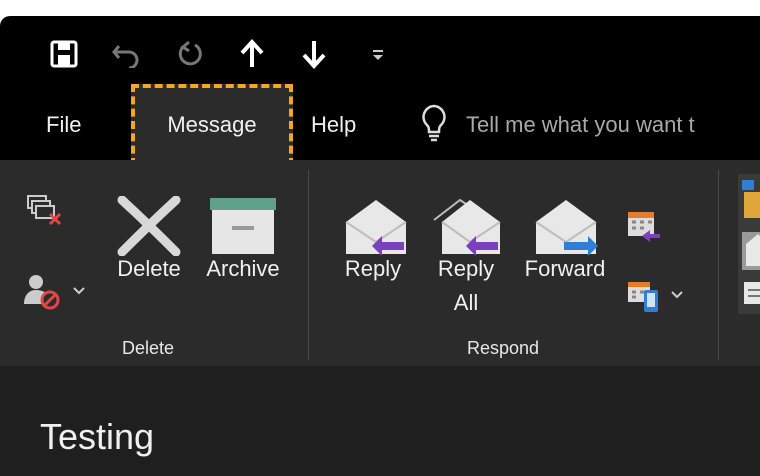 Image resolution: width=760 pixels, height=476 pixels. I want to click on meeting-reply-icon, so click(644, 228).